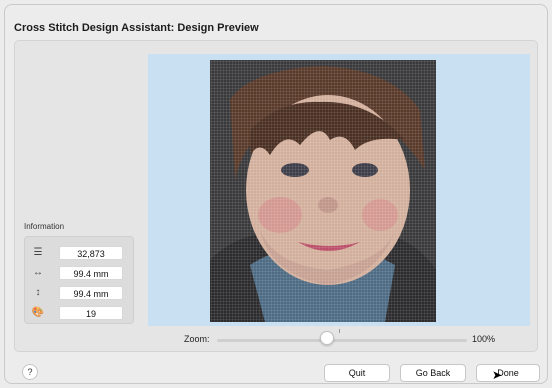 This screenshot has width=552, height=388. Describe the element at coordinates (197, 339) in the screenshot. I see `zoom-label: Zoom:` at that location.